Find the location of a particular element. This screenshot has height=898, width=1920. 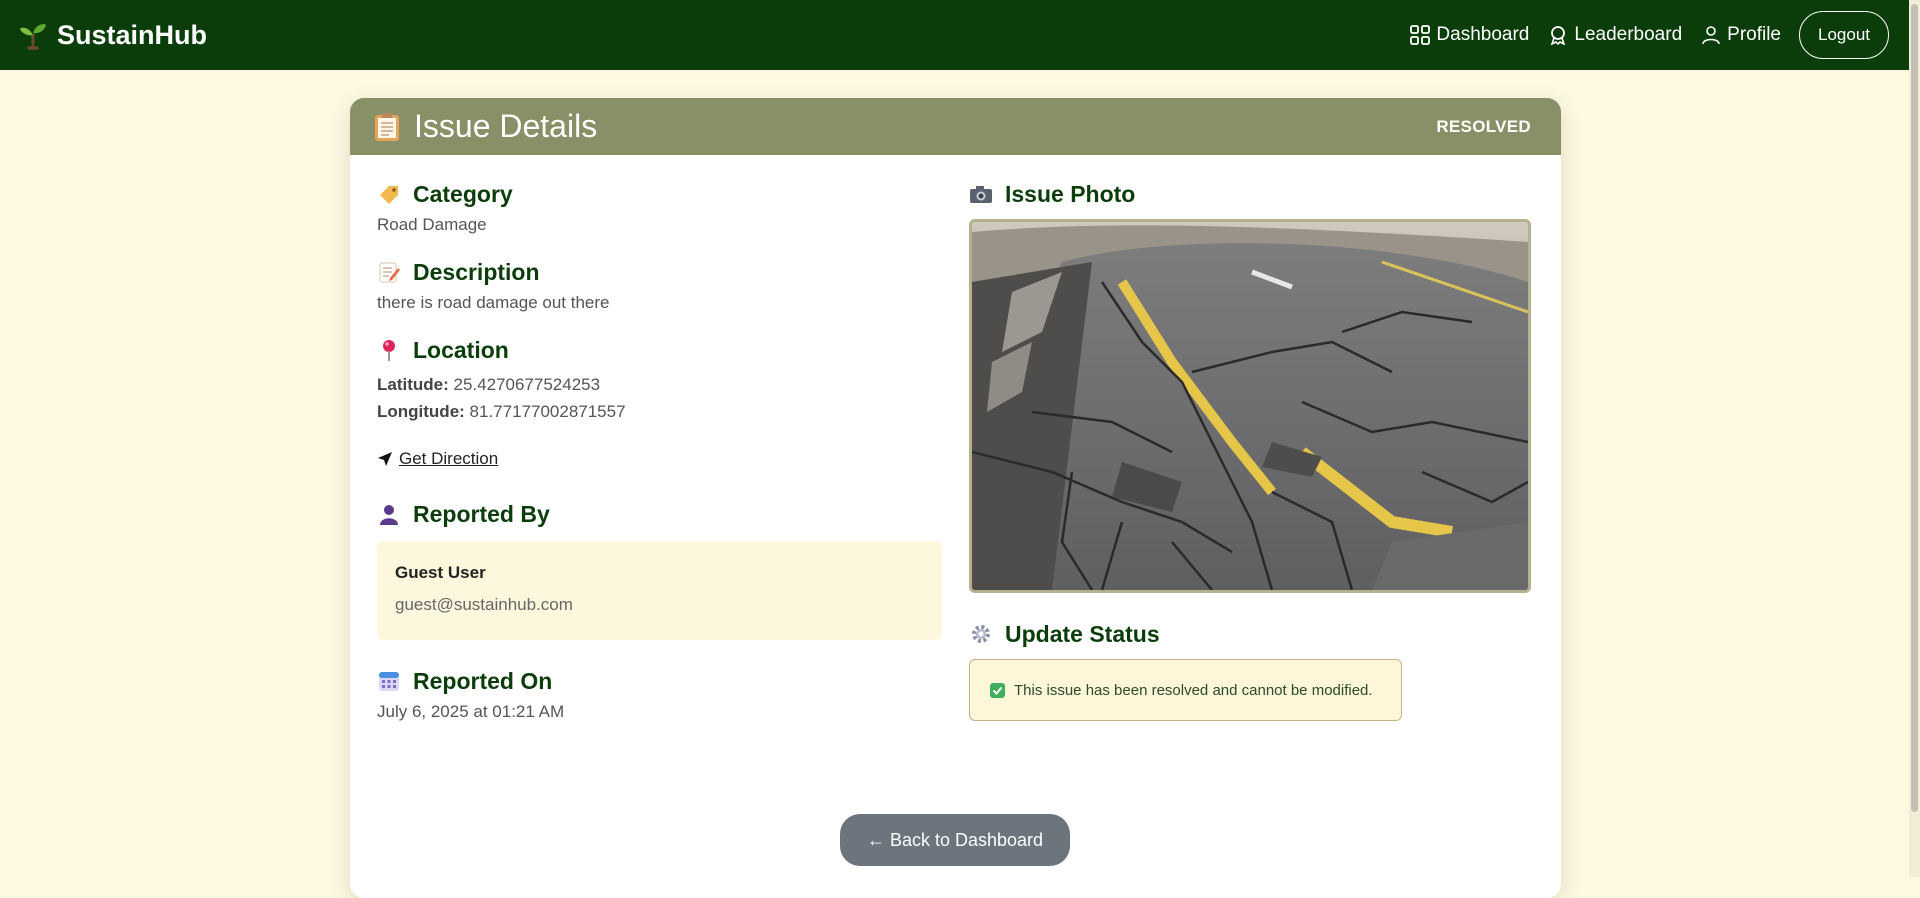

update-status-heading: Update Status is located at coordinates (1251, 634).